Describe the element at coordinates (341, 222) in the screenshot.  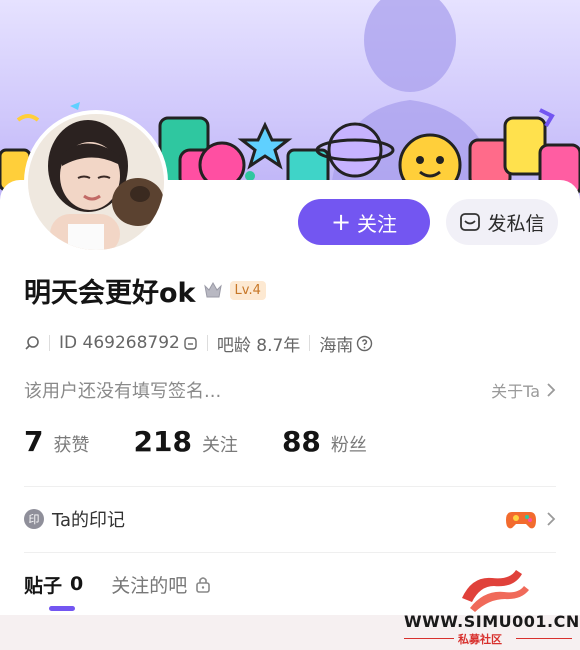
I see `plus-icon: +` at that location.